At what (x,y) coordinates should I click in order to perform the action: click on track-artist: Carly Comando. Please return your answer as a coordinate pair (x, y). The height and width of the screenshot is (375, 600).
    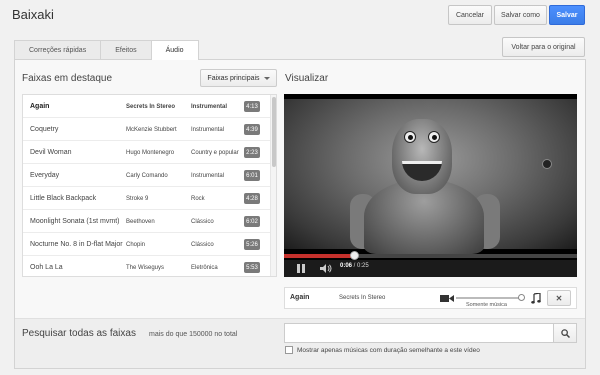
    Looking at the image, I should click on (147, 175).